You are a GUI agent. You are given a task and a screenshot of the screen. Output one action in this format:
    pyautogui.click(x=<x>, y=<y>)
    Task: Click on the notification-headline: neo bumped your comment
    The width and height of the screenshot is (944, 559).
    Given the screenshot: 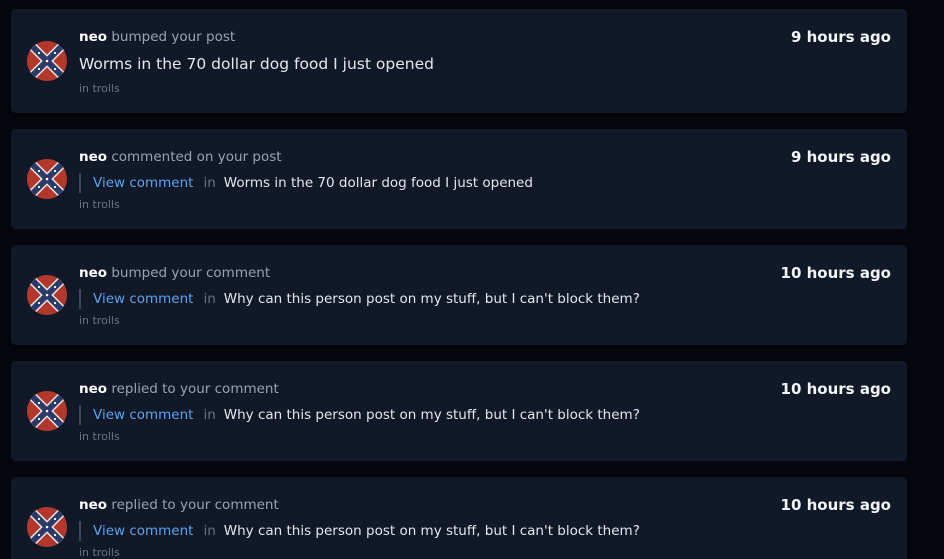 What is the action you would take?
    pyautogui.click(x=174, y=273)
    